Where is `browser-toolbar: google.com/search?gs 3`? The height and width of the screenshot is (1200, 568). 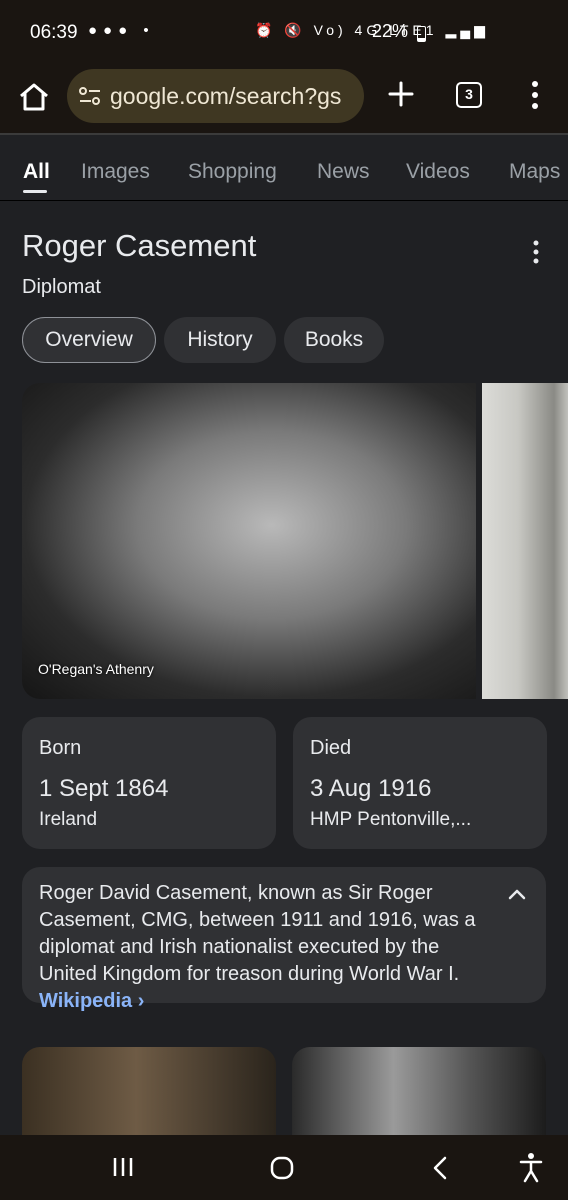 browser-toolbar: google.com/search?gs 3 is located at coordinates (284, 100).